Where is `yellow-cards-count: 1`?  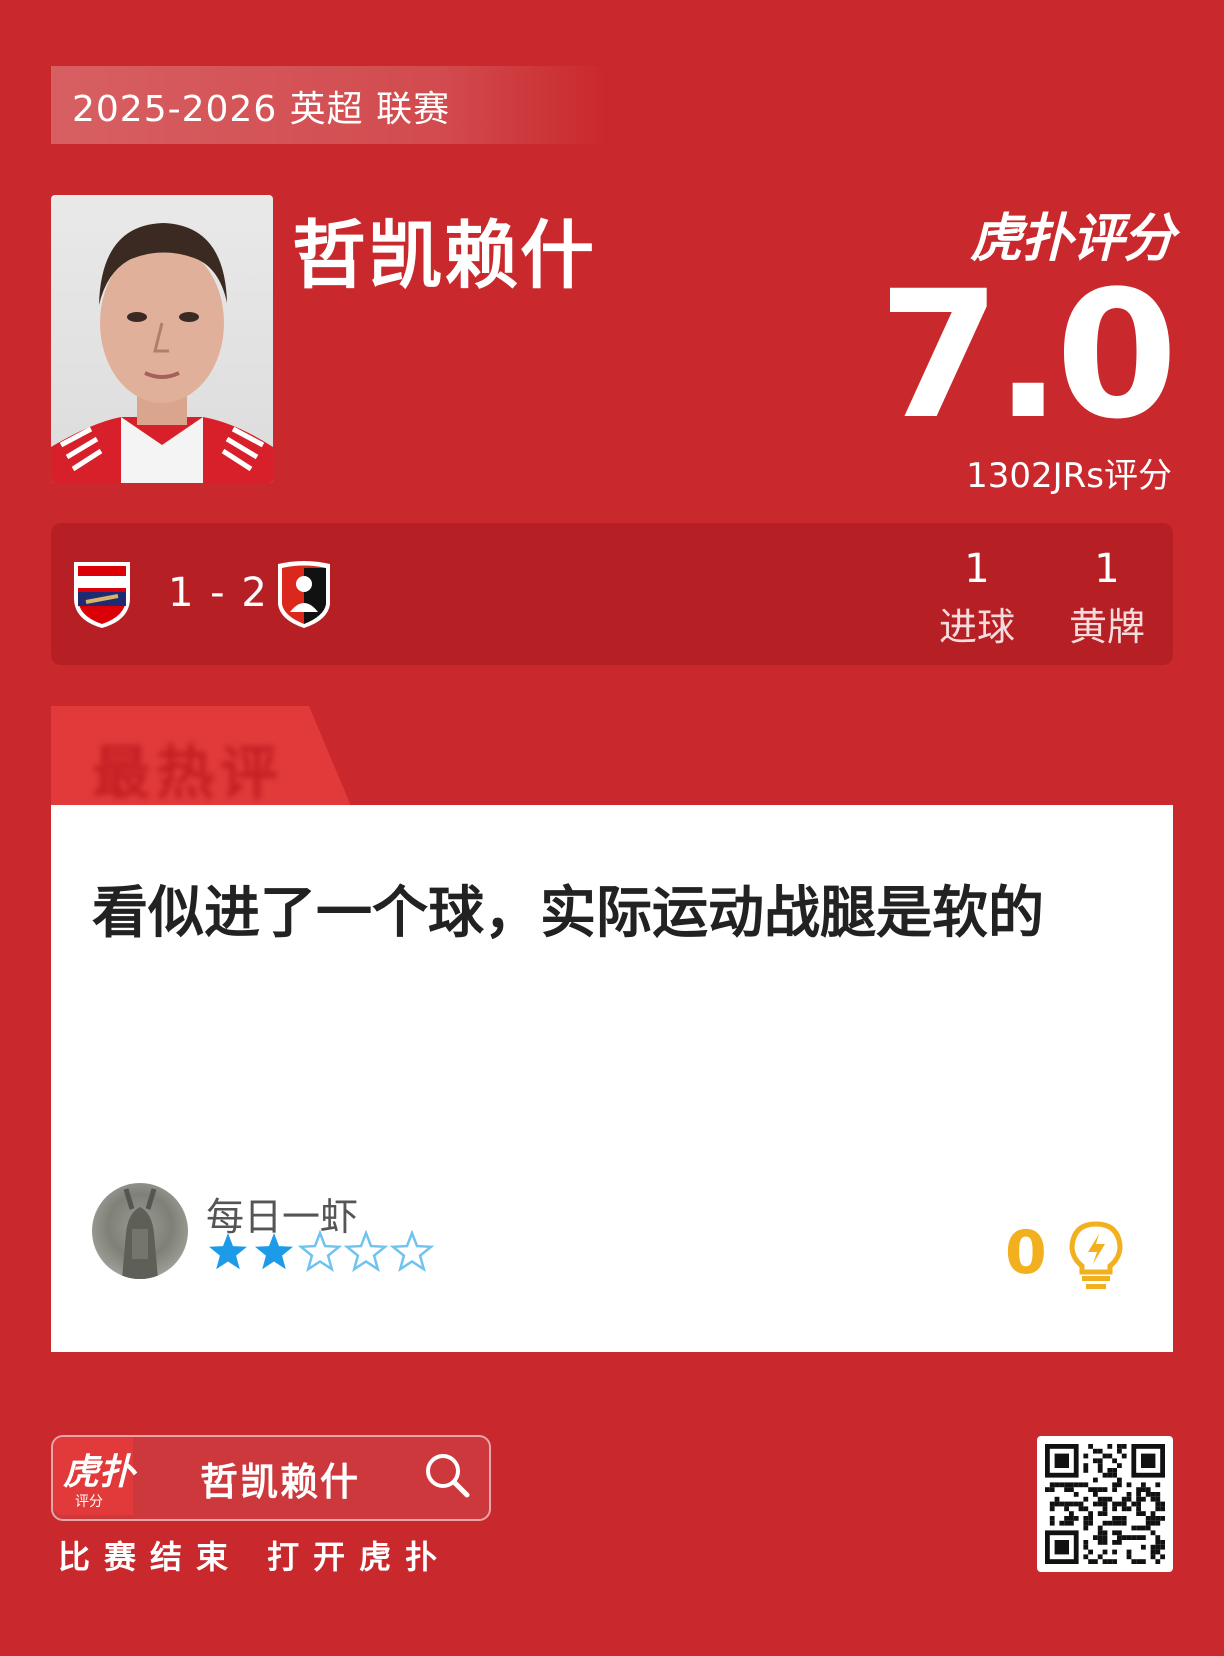
yellow-cards-count: 1 is located at coordinates (1107, 569).